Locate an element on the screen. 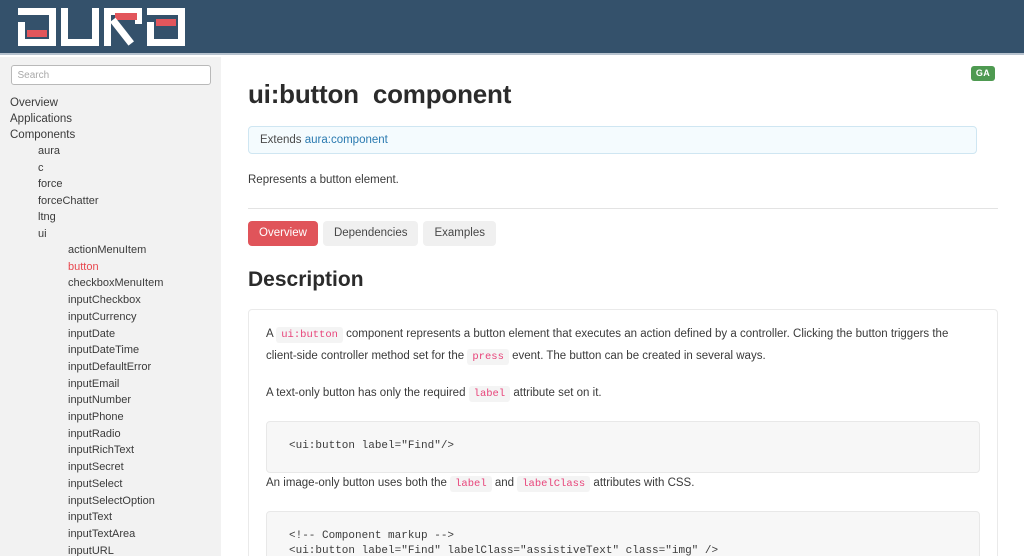 Image resolution: width=1024 pixels, height=556 pixels. logo-letter-a2 is located at coordinates (166, 27).